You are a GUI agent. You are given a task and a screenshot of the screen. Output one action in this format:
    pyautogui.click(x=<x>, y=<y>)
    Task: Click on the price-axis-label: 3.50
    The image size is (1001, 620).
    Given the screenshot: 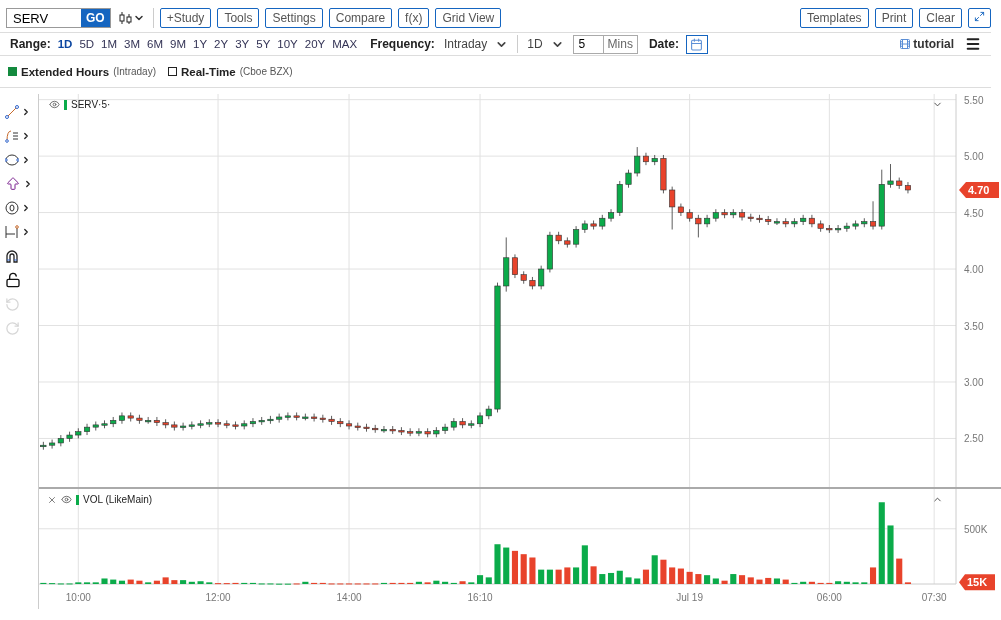 What is the action you would take?
    pyautogui.click(x=974, y=326)
    